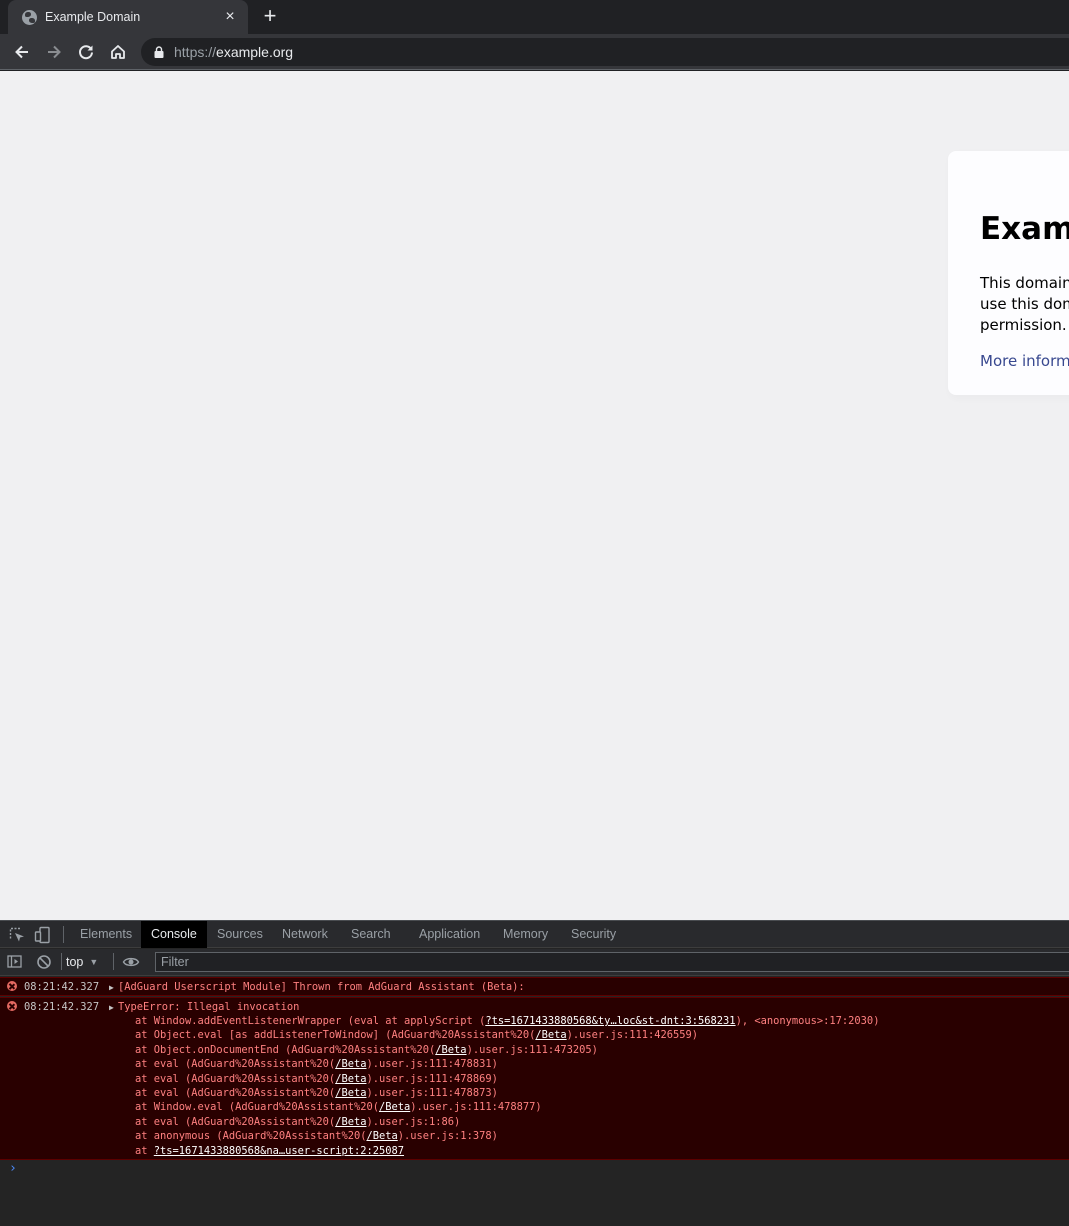 The image size is (1069, 1226). I want to click on tab-strip: Example Domain × +, so click(534, 17).